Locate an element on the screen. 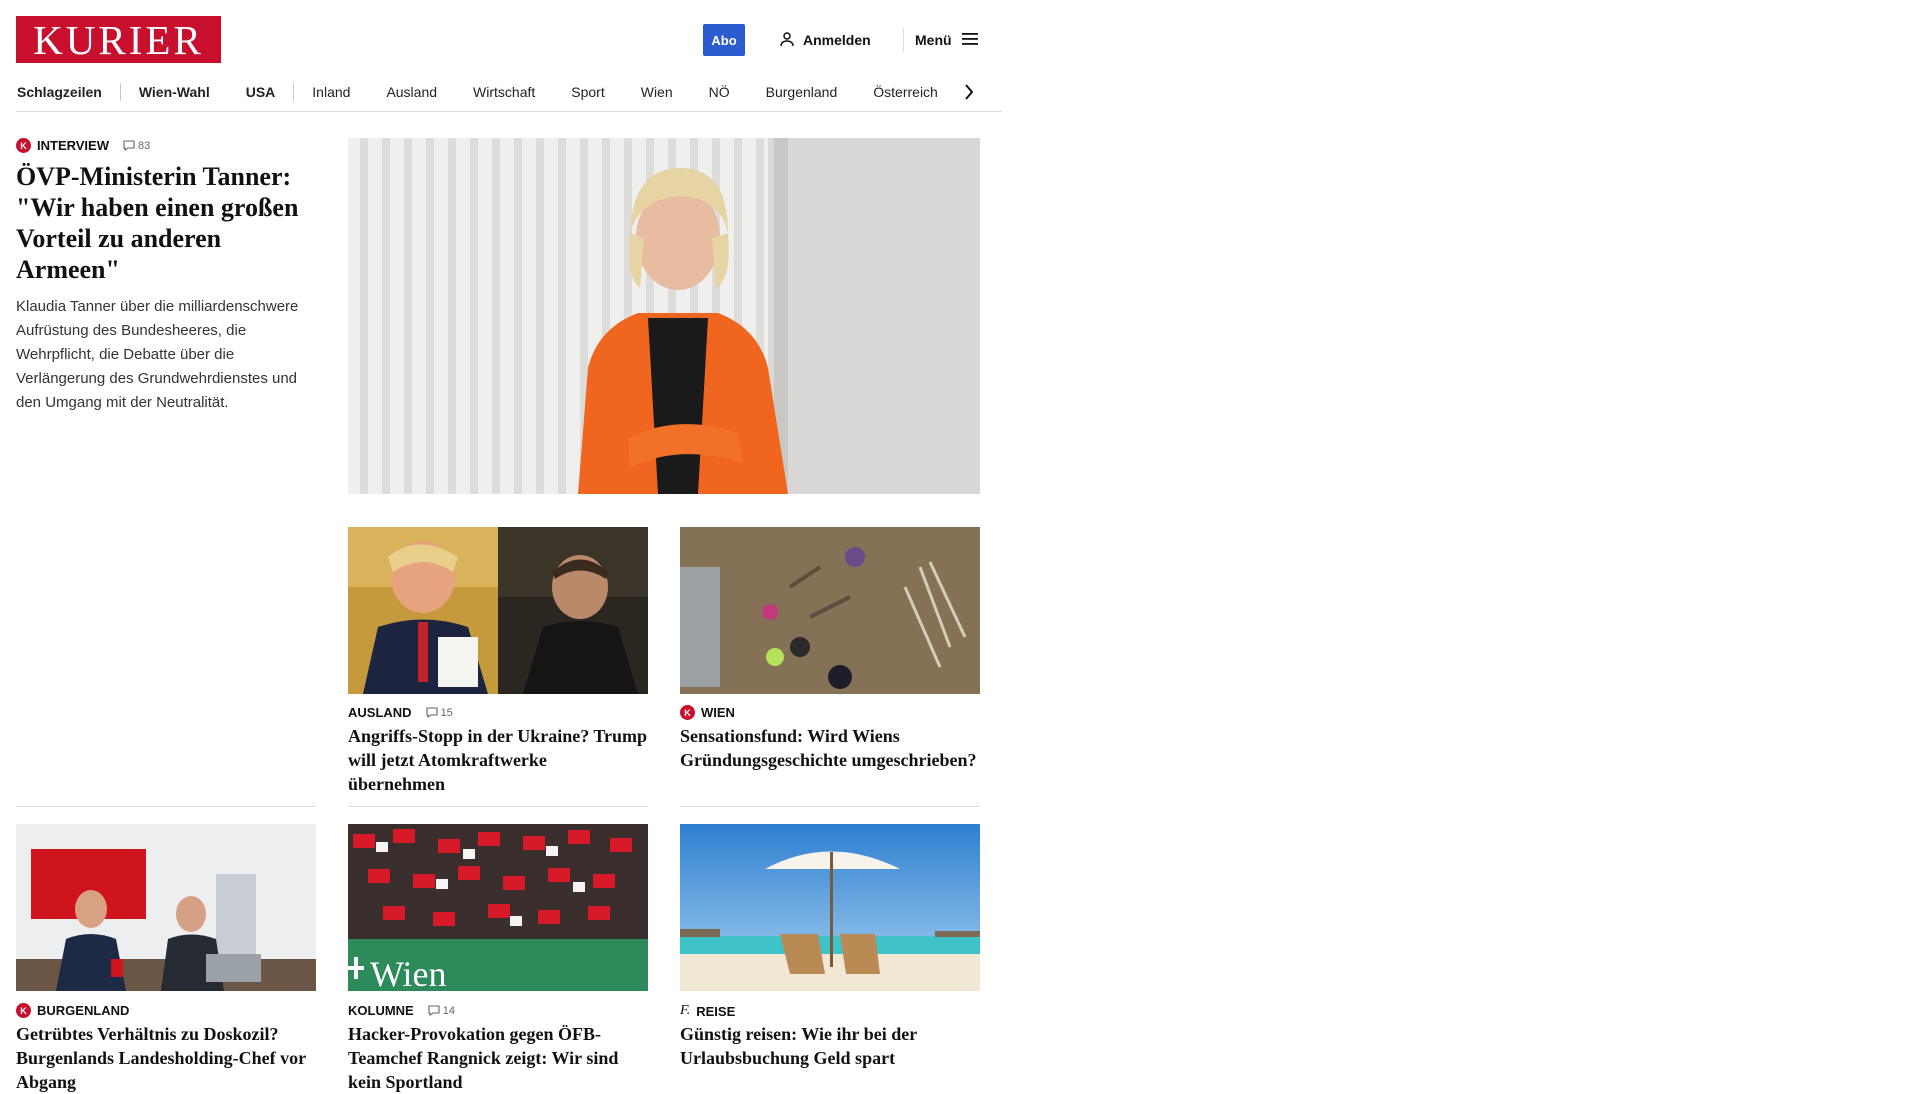 Image resolution: width=1920 pixels, height=1094 pixels. menu-label: Menü is located at coordinates (933, 40).